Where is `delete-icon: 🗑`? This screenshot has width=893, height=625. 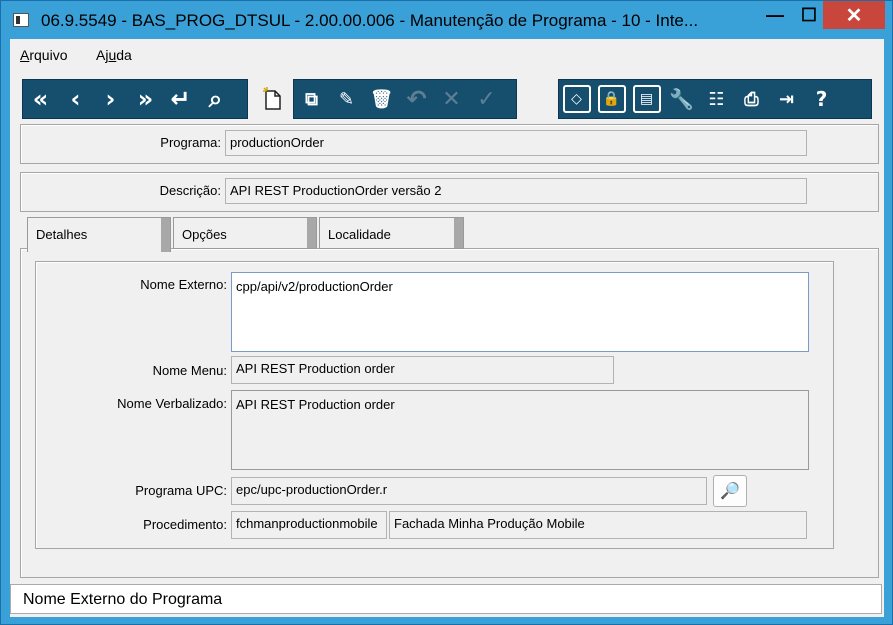
delete-icon: 🗑 is located at coordinates (381, 99).